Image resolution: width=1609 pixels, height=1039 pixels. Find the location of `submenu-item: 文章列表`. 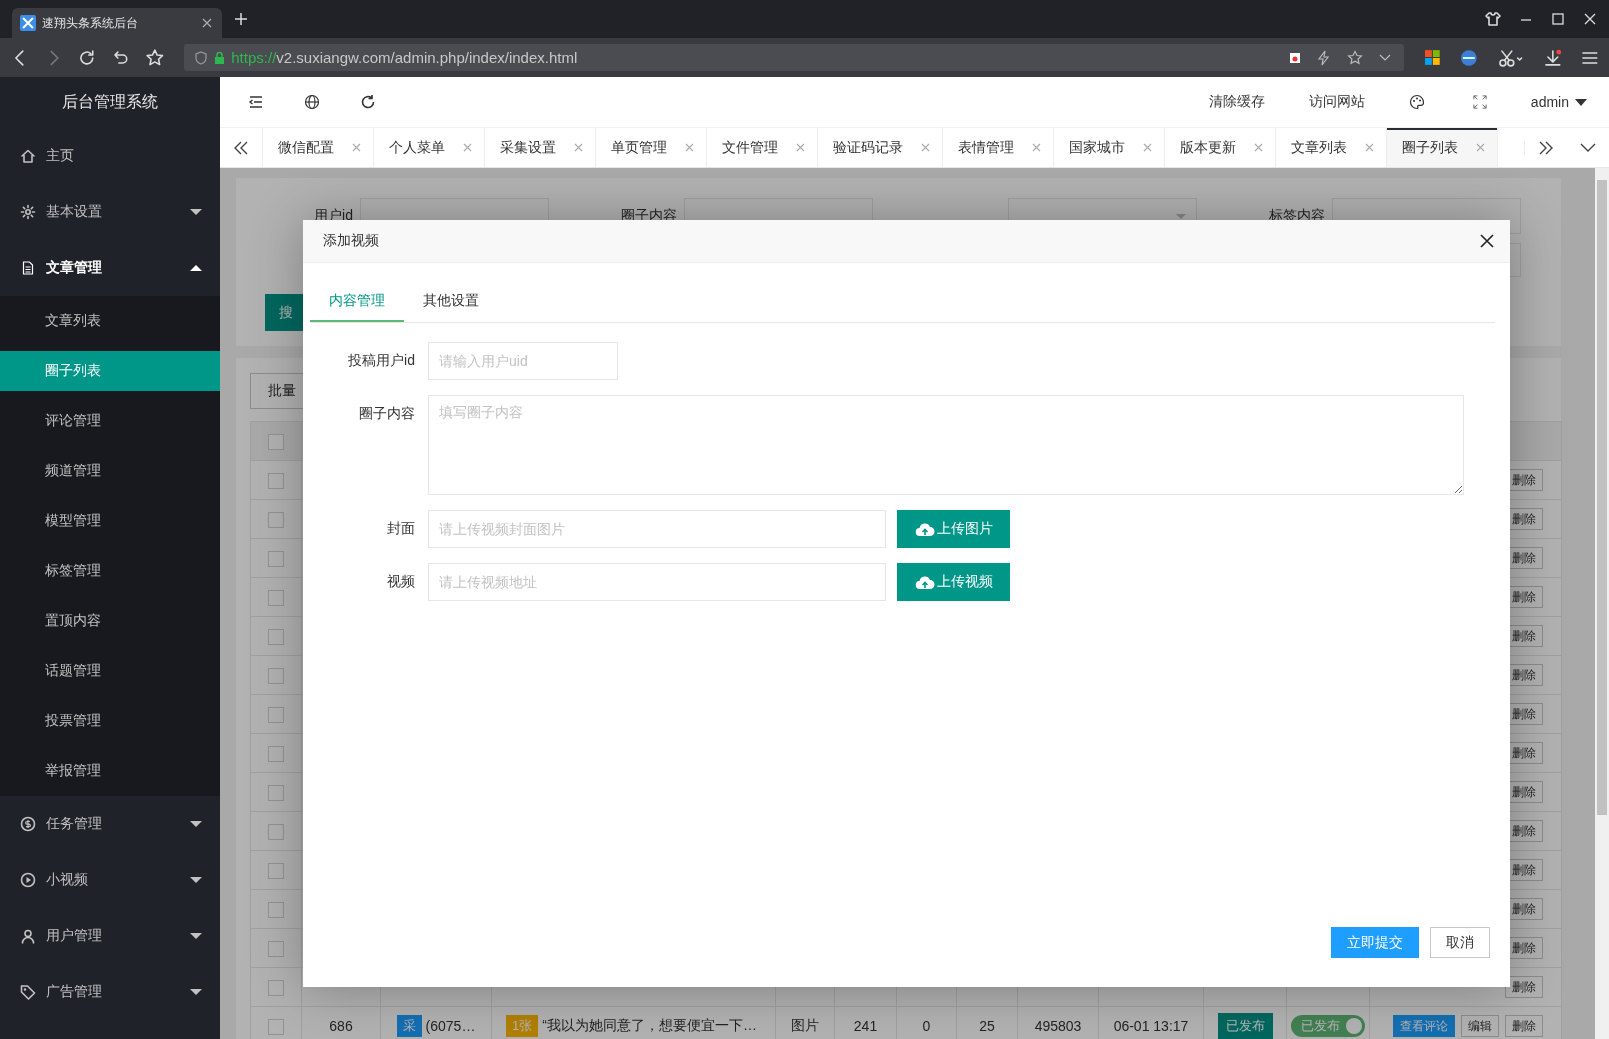

submenu-item: 文章列表 is located at coordinates (110, 321).